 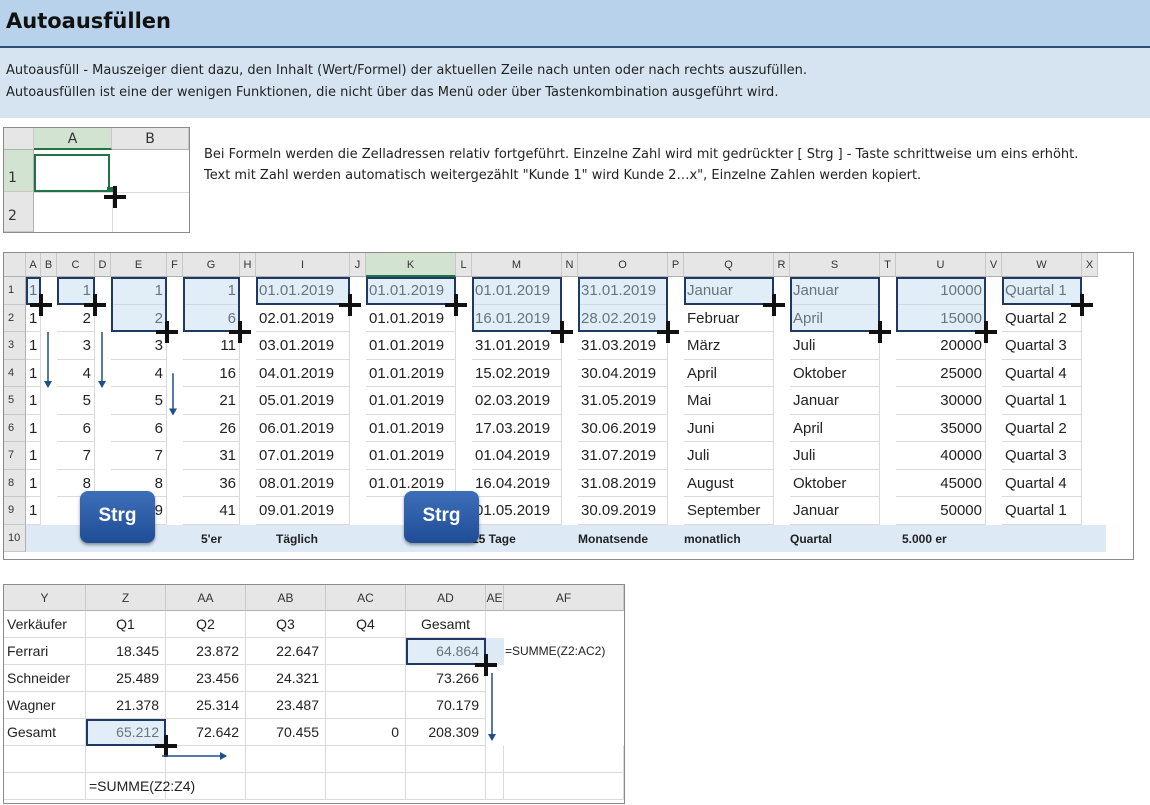 I want to click on cell-c4: 4, so click(x=76, y=373).